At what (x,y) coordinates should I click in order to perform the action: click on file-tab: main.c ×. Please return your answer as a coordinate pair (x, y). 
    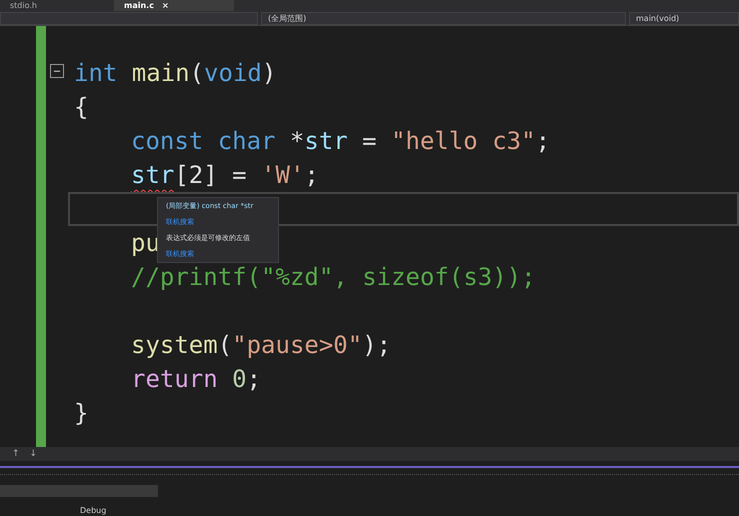
    Looking at the image, I should click on (174, 5).